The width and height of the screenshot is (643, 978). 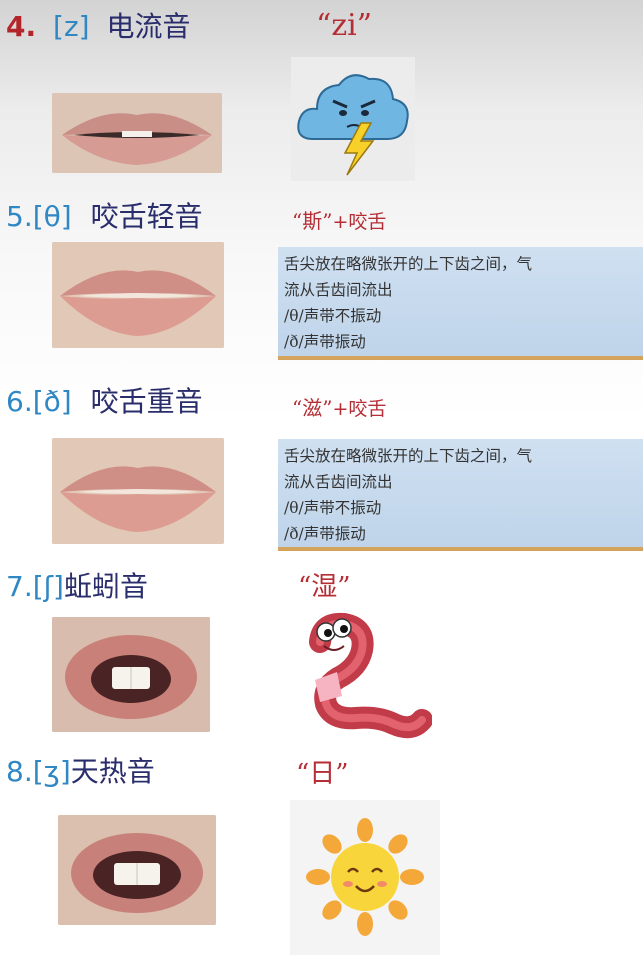 I want to click on item-5-mouth-image, so click(x=138, y=295).